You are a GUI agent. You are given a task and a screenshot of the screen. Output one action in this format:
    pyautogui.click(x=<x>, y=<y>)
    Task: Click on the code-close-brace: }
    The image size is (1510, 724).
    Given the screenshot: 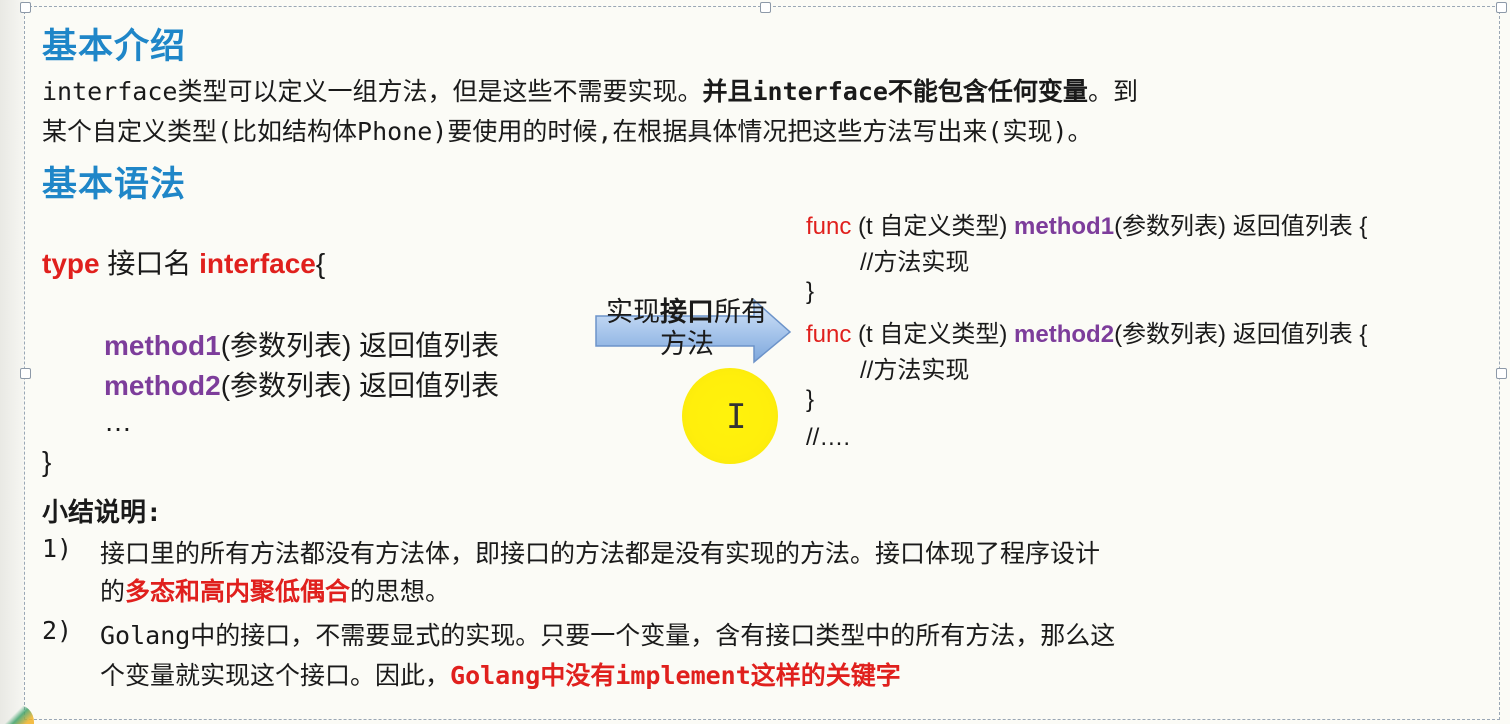 What is the action you would take?
    pyautogui.click(x=47, y=461)
    